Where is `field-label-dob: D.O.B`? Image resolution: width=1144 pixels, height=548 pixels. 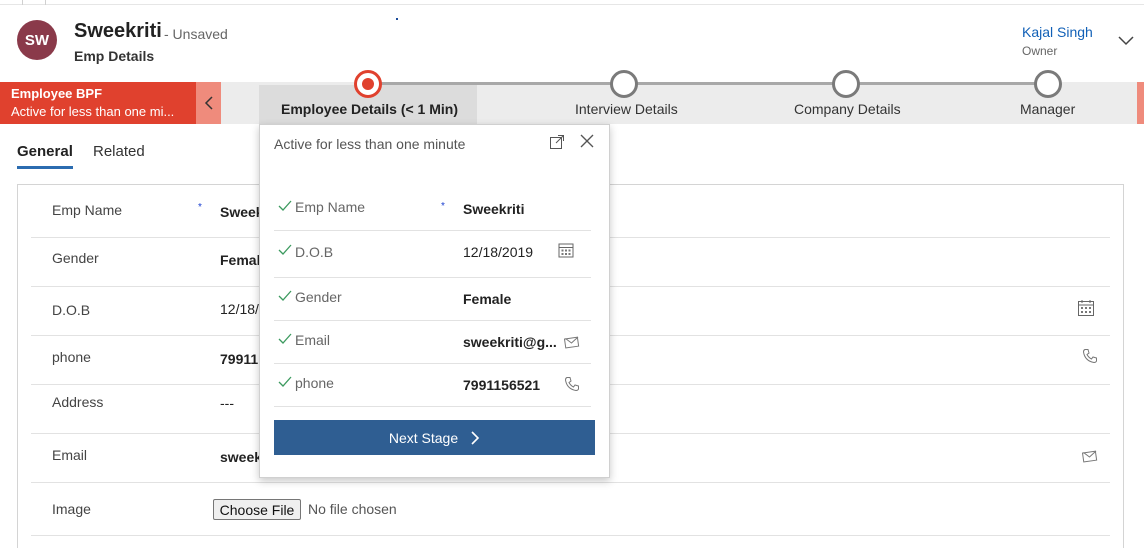 field-label-dob: D.O.B is located at coordinates (71, 310).